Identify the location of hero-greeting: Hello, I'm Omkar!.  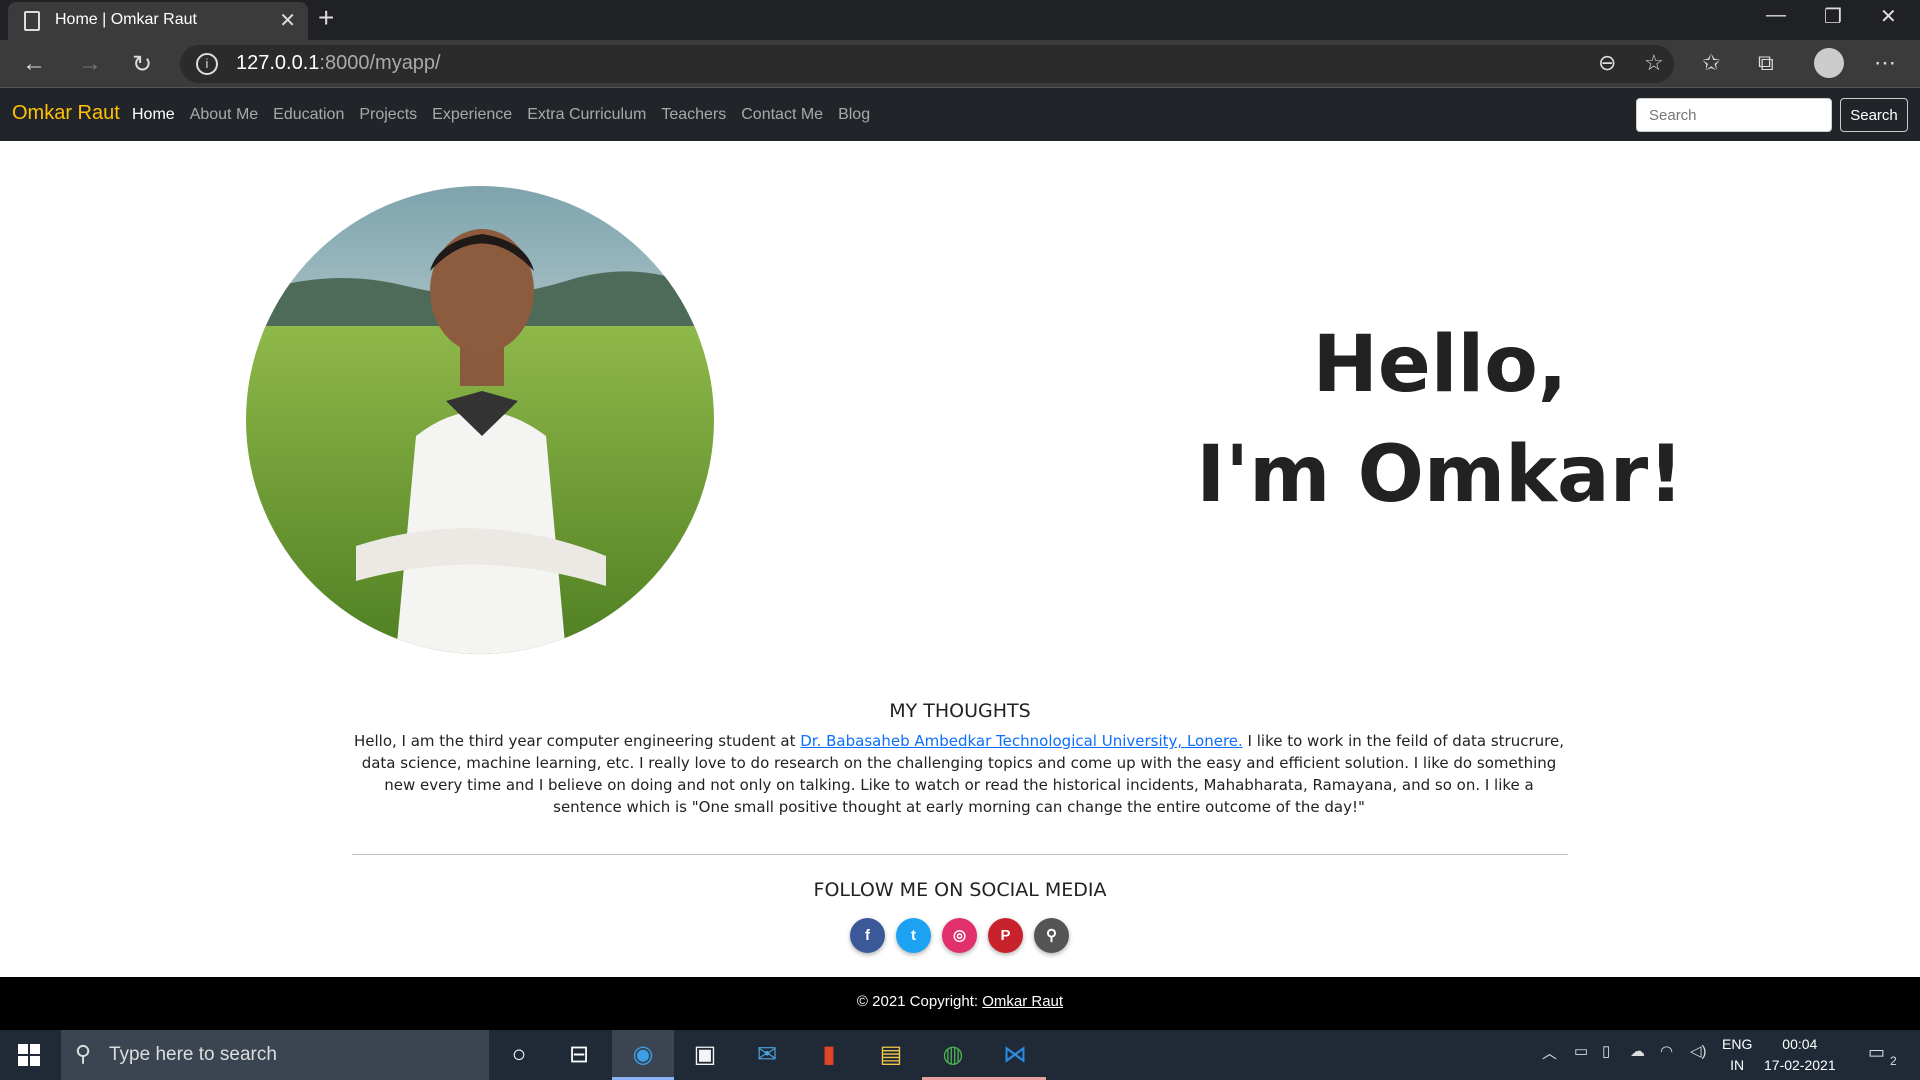
(1440, 420).